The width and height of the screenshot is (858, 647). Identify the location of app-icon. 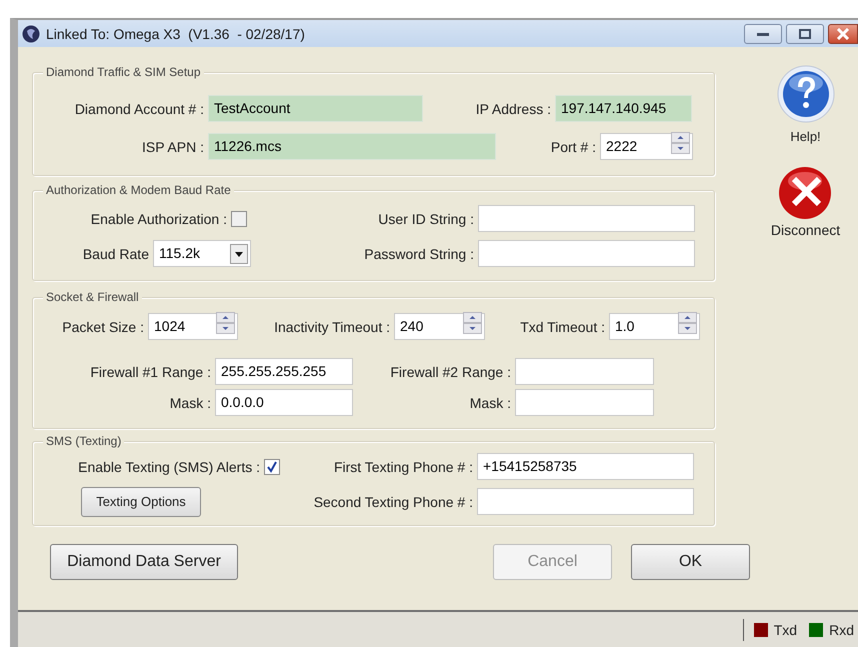
(31, 33).